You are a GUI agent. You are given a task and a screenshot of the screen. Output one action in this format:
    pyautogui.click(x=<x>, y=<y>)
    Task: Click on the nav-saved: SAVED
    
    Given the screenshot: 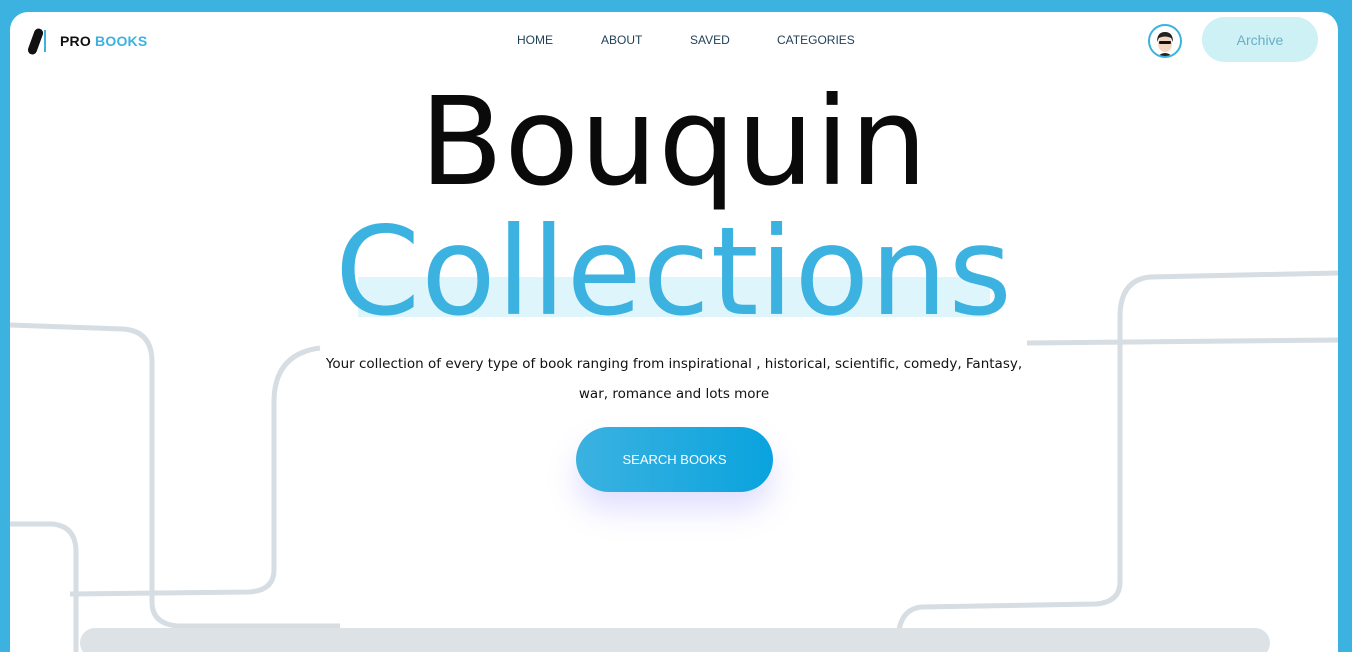 What is the action you would take?
    pyautogui.click(x=710, y=40)
    